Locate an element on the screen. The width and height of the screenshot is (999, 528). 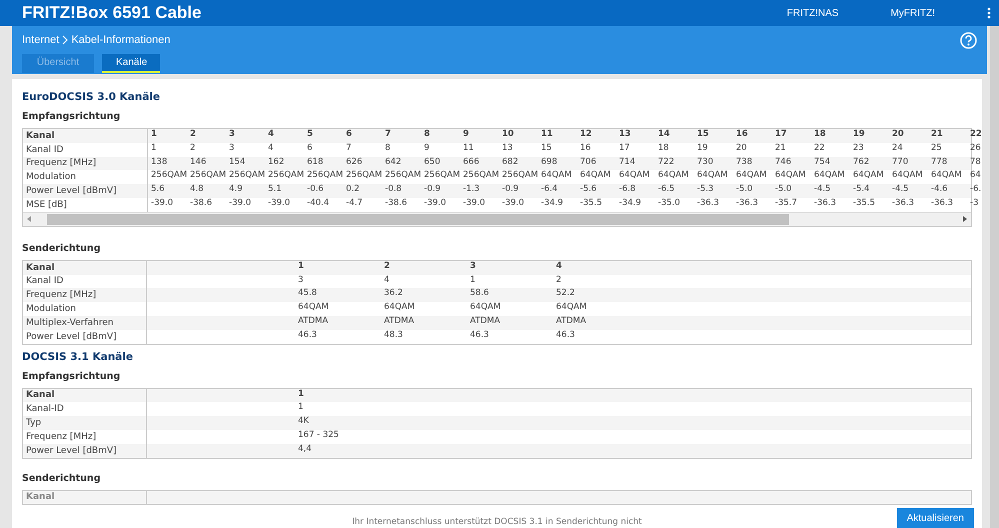
table-cell-text: 23 is located at coordinates (858, 148).